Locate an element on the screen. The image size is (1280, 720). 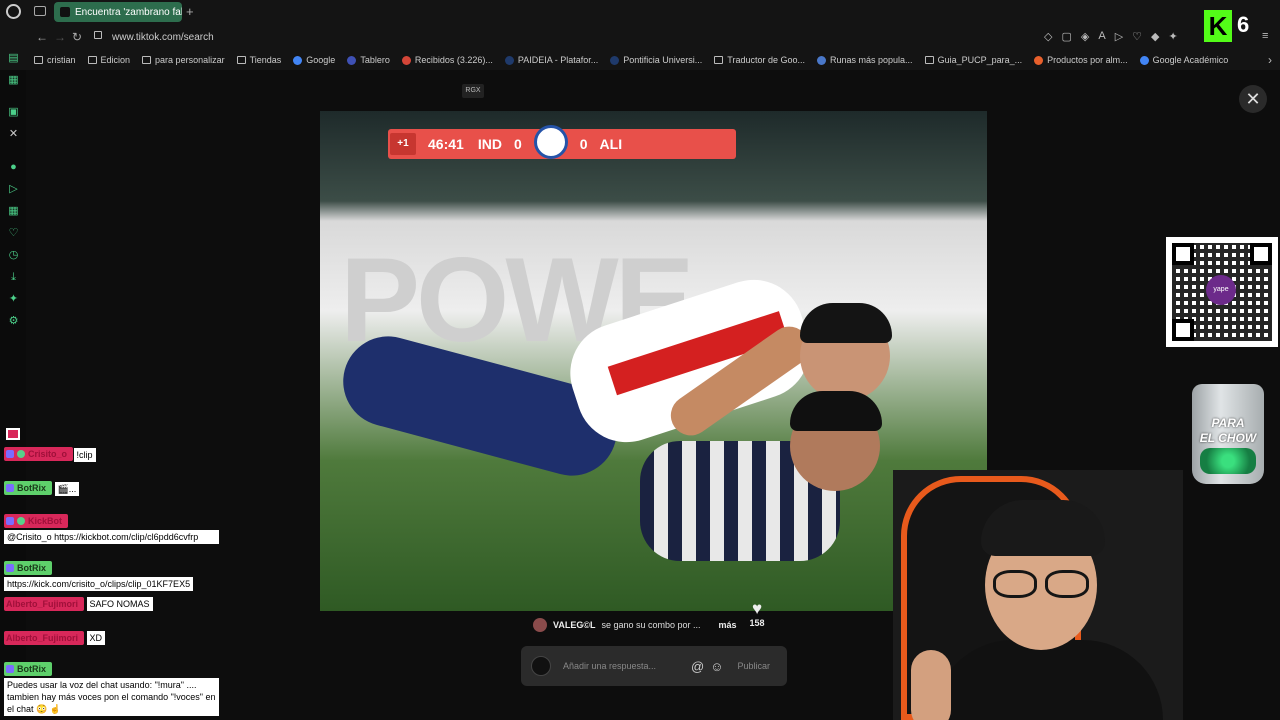
doc-icon is located at coordinates (929, 60).